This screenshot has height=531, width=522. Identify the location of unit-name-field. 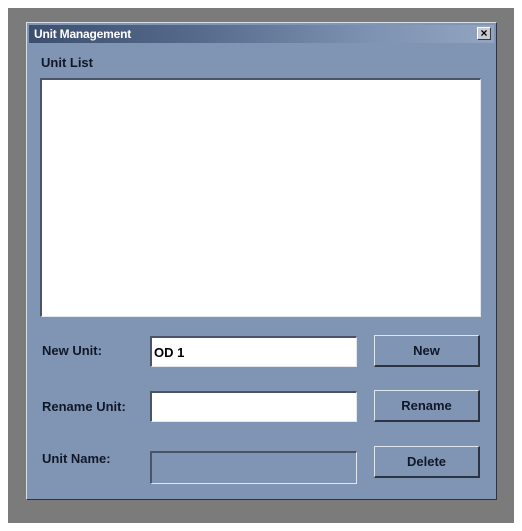
(253, 467).